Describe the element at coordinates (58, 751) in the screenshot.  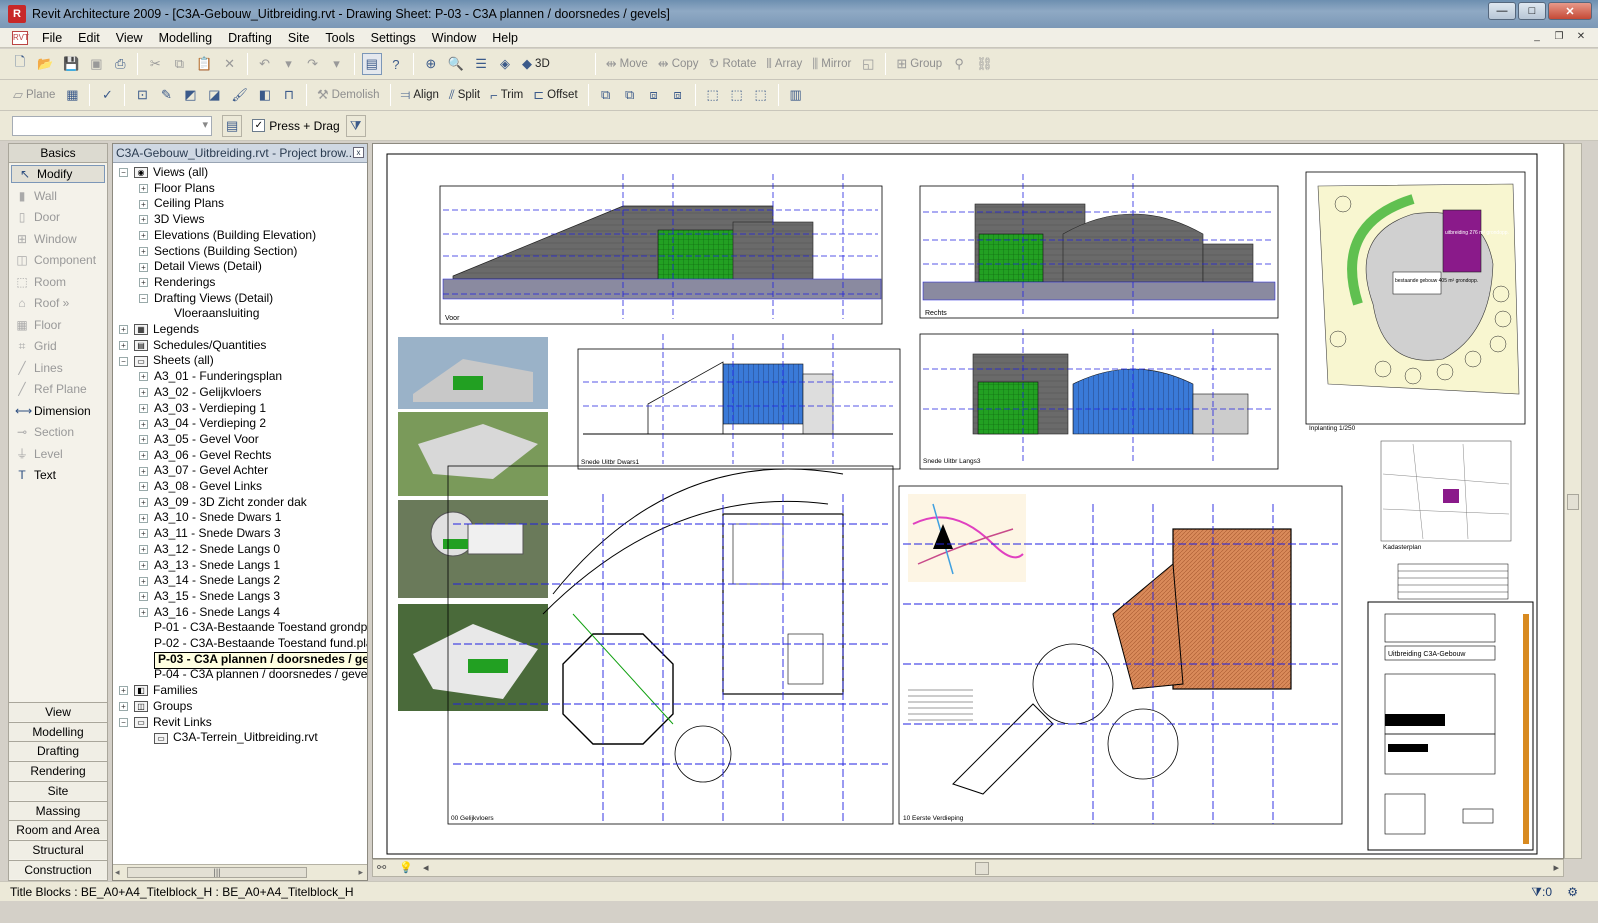
I see `design-bar-tab-drafting: Drafting` at that location.